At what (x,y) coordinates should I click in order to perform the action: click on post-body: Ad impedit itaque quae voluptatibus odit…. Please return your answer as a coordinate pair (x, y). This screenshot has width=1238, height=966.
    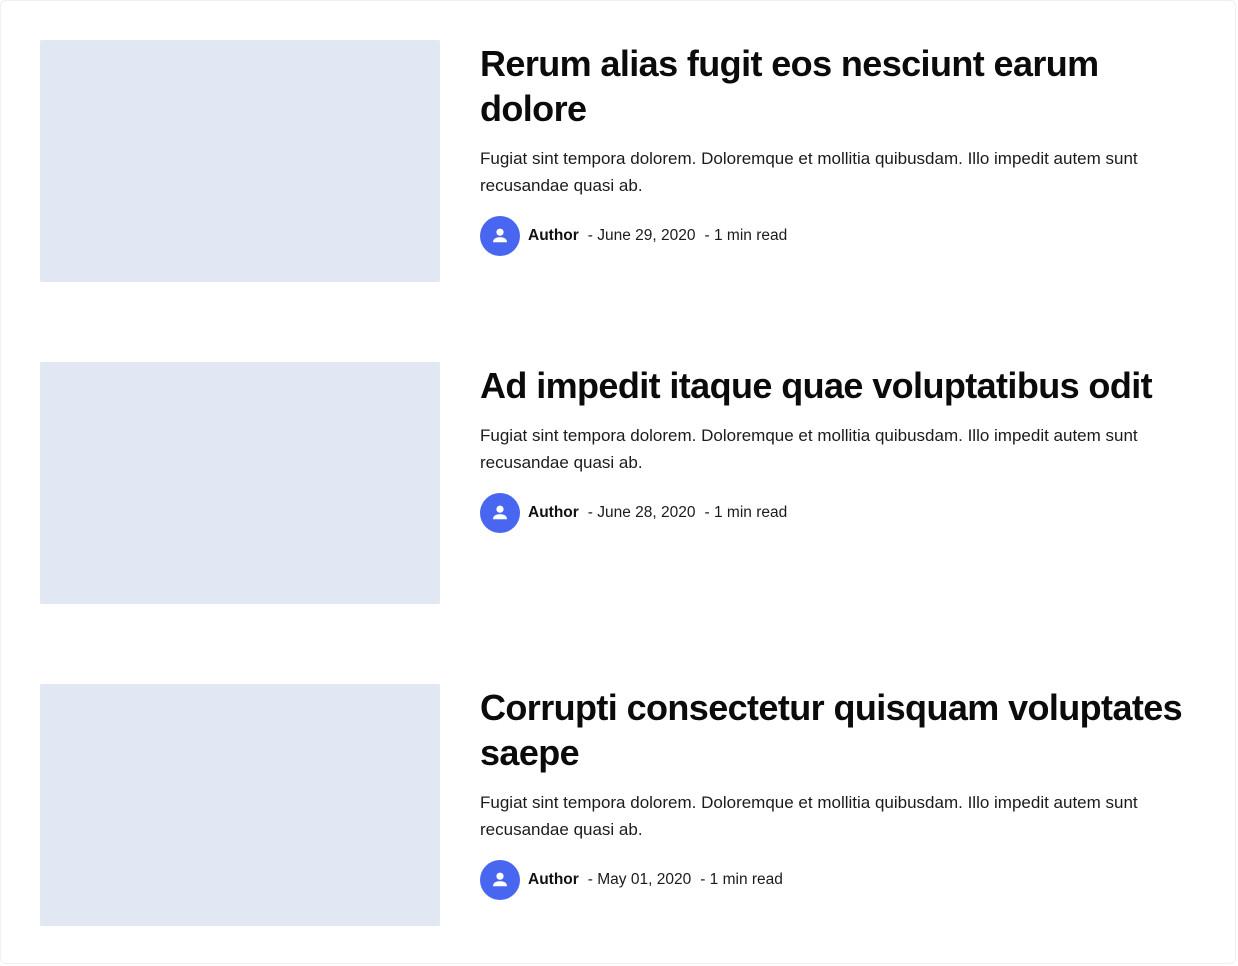
    Looking at the image, I should click on (840, 447).